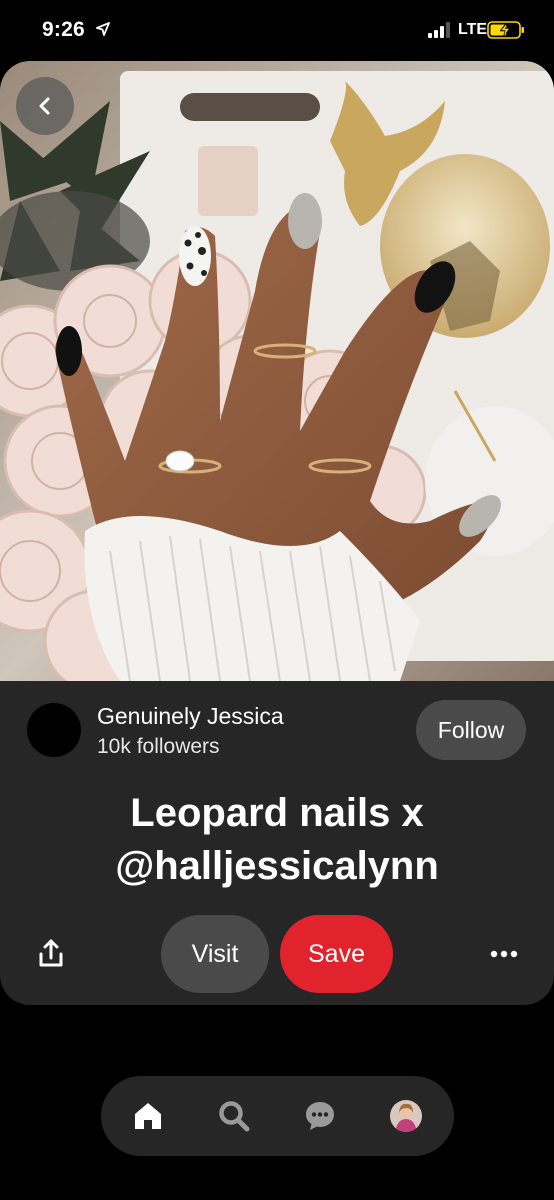 Image resolution: width=554 pixels, height=1200 pixels. What do you see at coordinates (277, 30) in the screenshot?
I see `status-bar: 9:26 LTE` at bounding box center [277, 30].